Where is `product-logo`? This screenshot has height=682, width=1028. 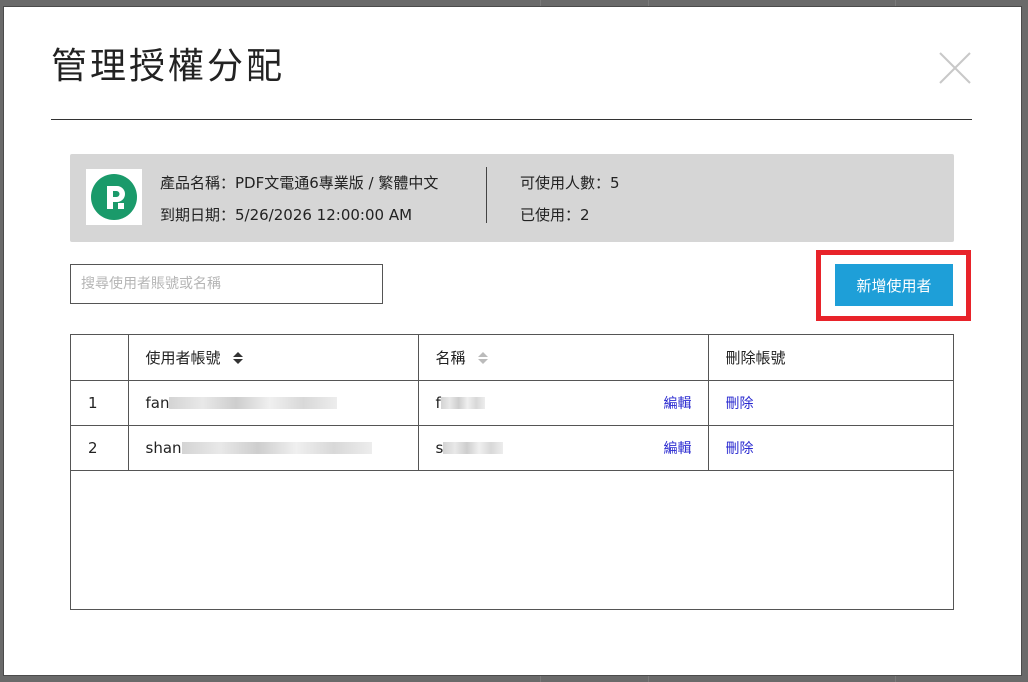
product-logo is located at coordinates (114, 197).